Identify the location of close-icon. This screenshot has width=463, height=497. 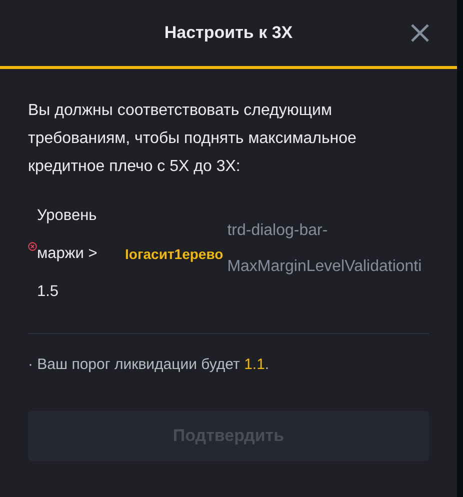
(420, 33).